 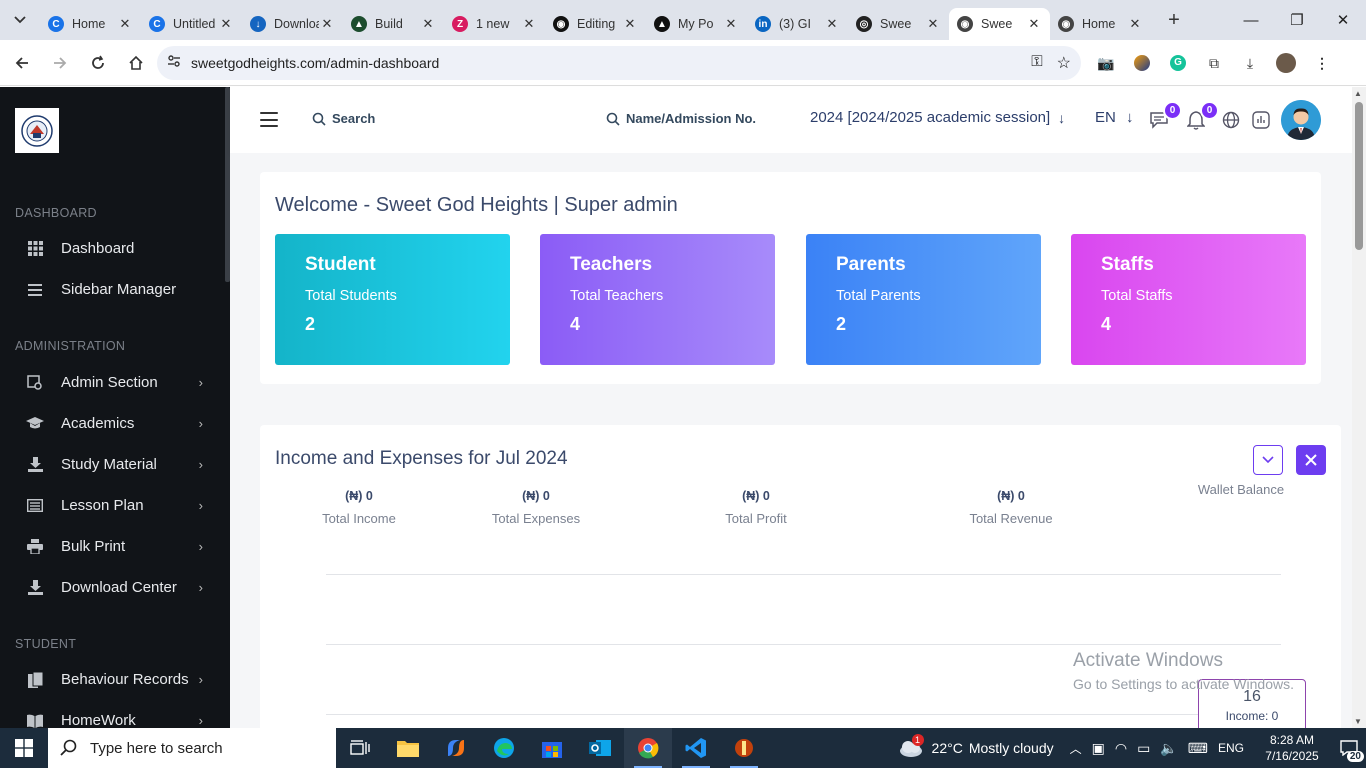 What do you see at coordinates (552, 748) in the screenshot?
I see `microsoft-store-icon` at bounding box center [552, 748].